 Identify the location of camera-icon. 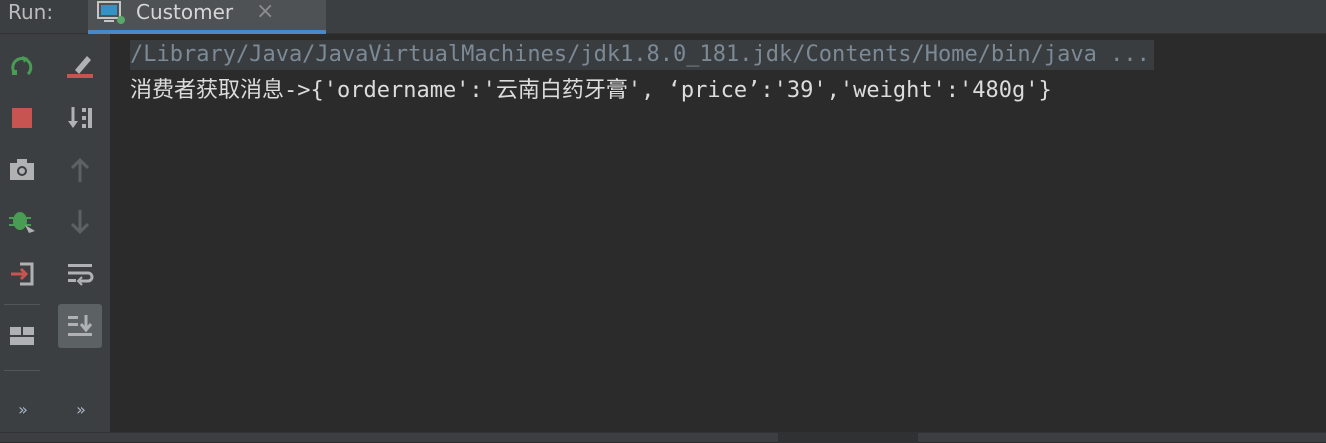
(22, 170).